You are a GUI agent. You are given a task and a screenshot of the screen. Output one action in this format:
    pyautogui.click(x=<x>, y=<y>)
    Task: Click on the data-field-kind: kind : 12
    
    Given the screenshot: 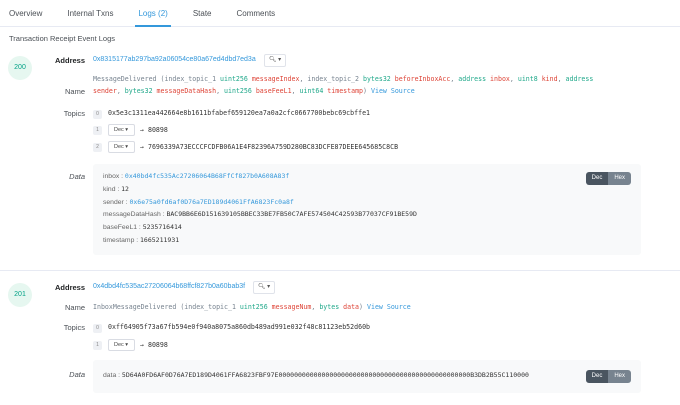 What is the action you would take?
    pyautogui.click(x=116, y=188)
    